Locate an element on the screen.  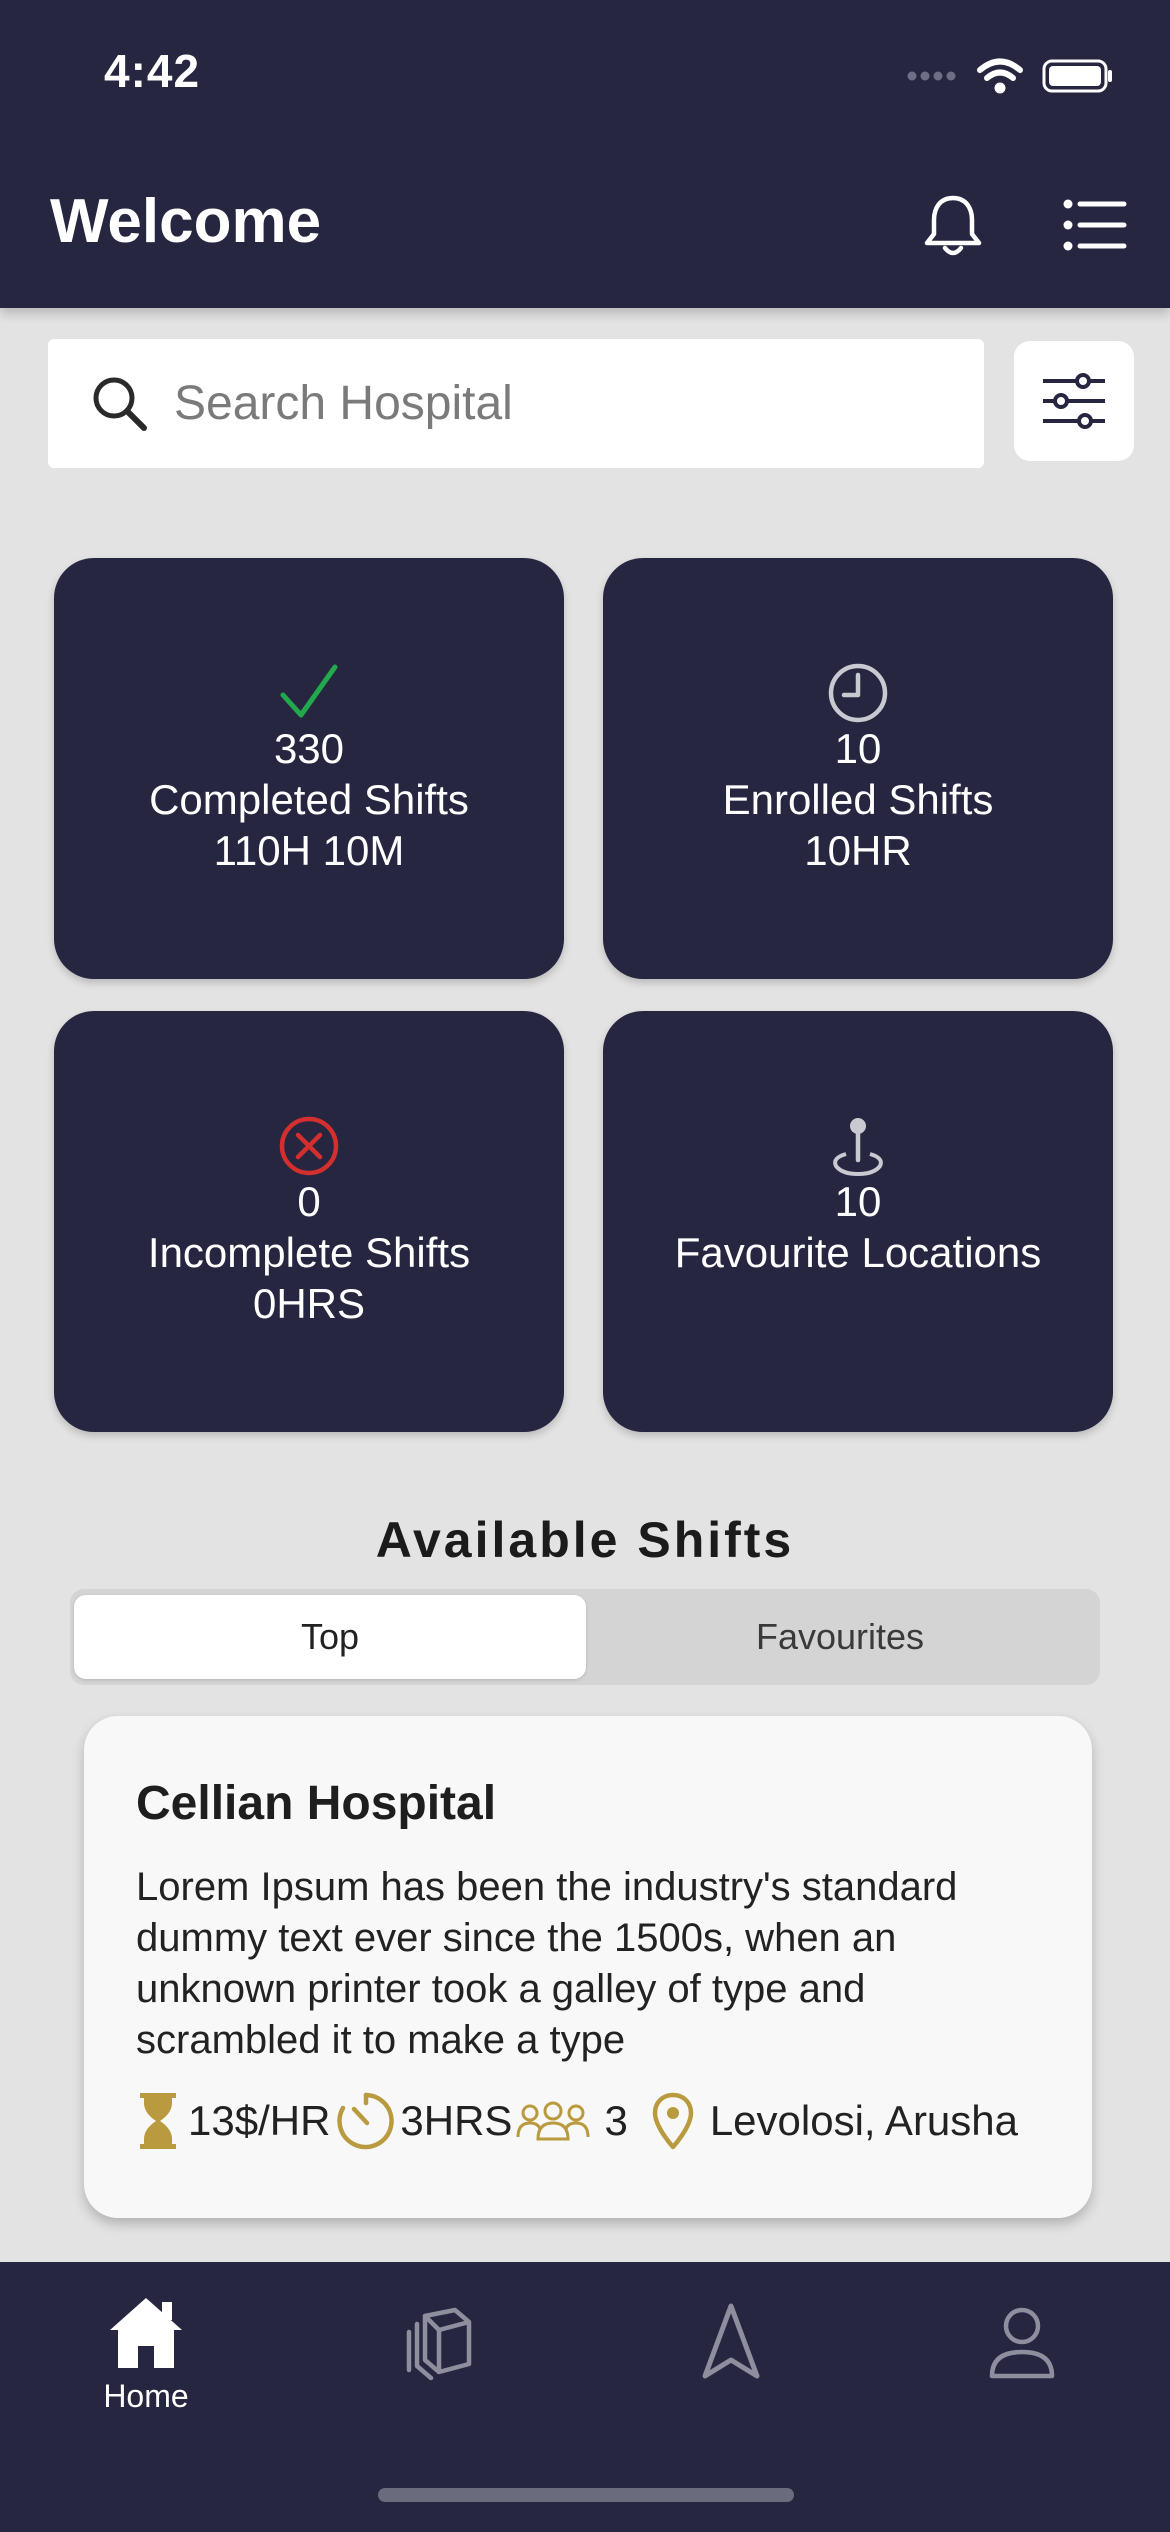
hourglass-icon is located at coordinates (158, 2121).